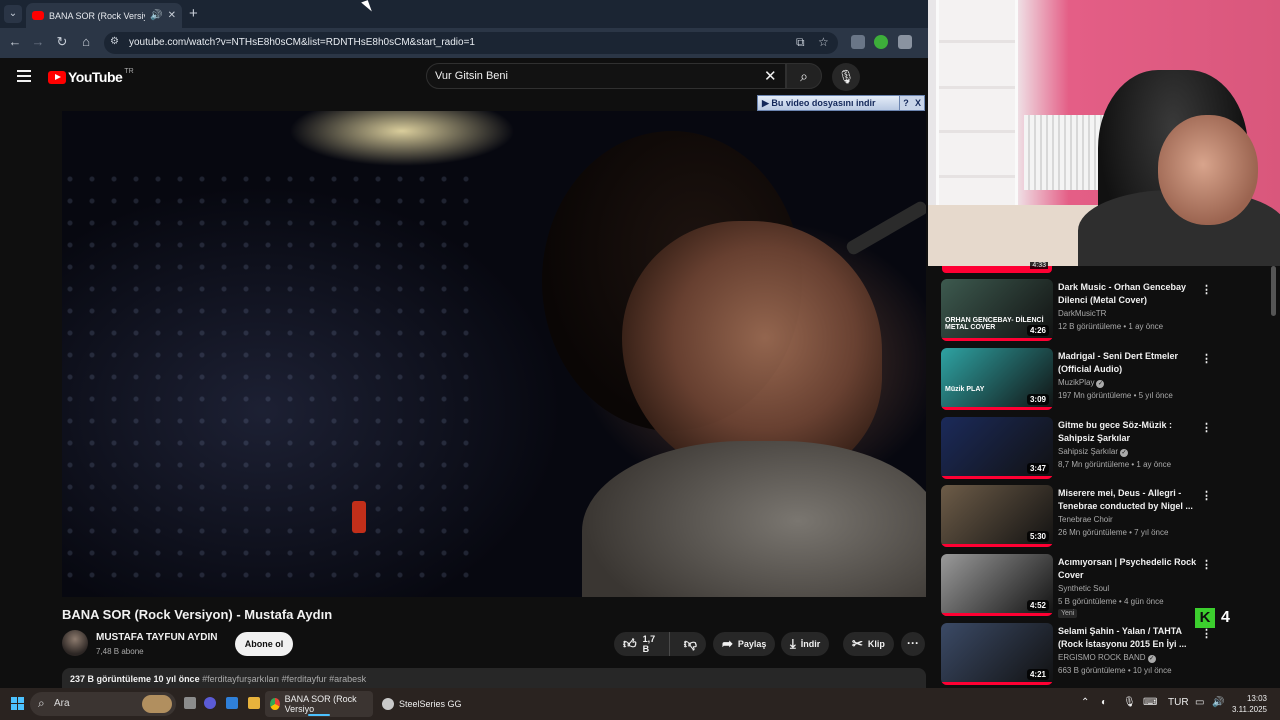  Describe the element at coordinates (997, 516) in the screenshot. I see `recommendation-thumbnail: 5:30` at that location.